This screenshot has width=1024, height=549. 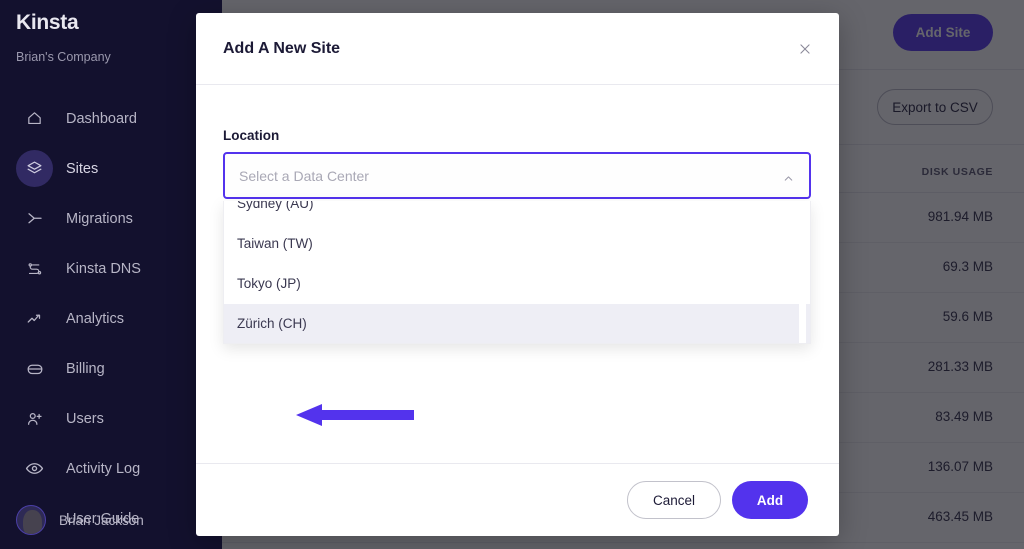 What do you see at coordinates (63, 57) in the screenshot?
I see `company-name: Brian's Company` at bounding box center [63, 57].